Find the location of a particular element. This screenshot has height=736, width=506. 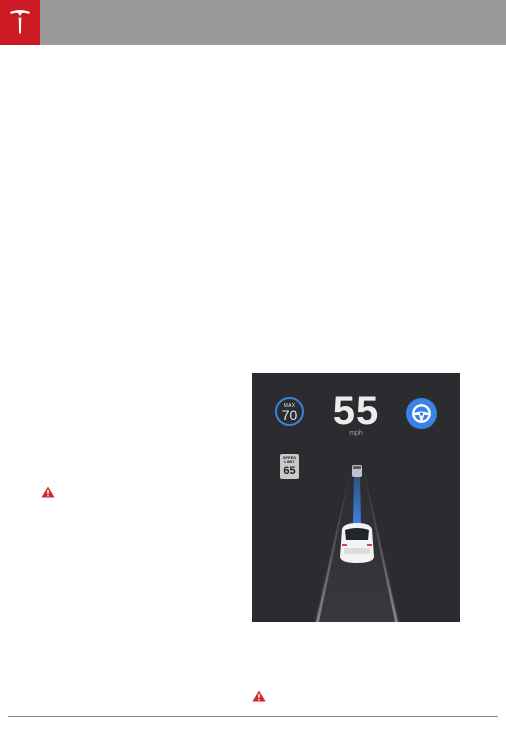

header-bar is located at coordinates (253, 22).